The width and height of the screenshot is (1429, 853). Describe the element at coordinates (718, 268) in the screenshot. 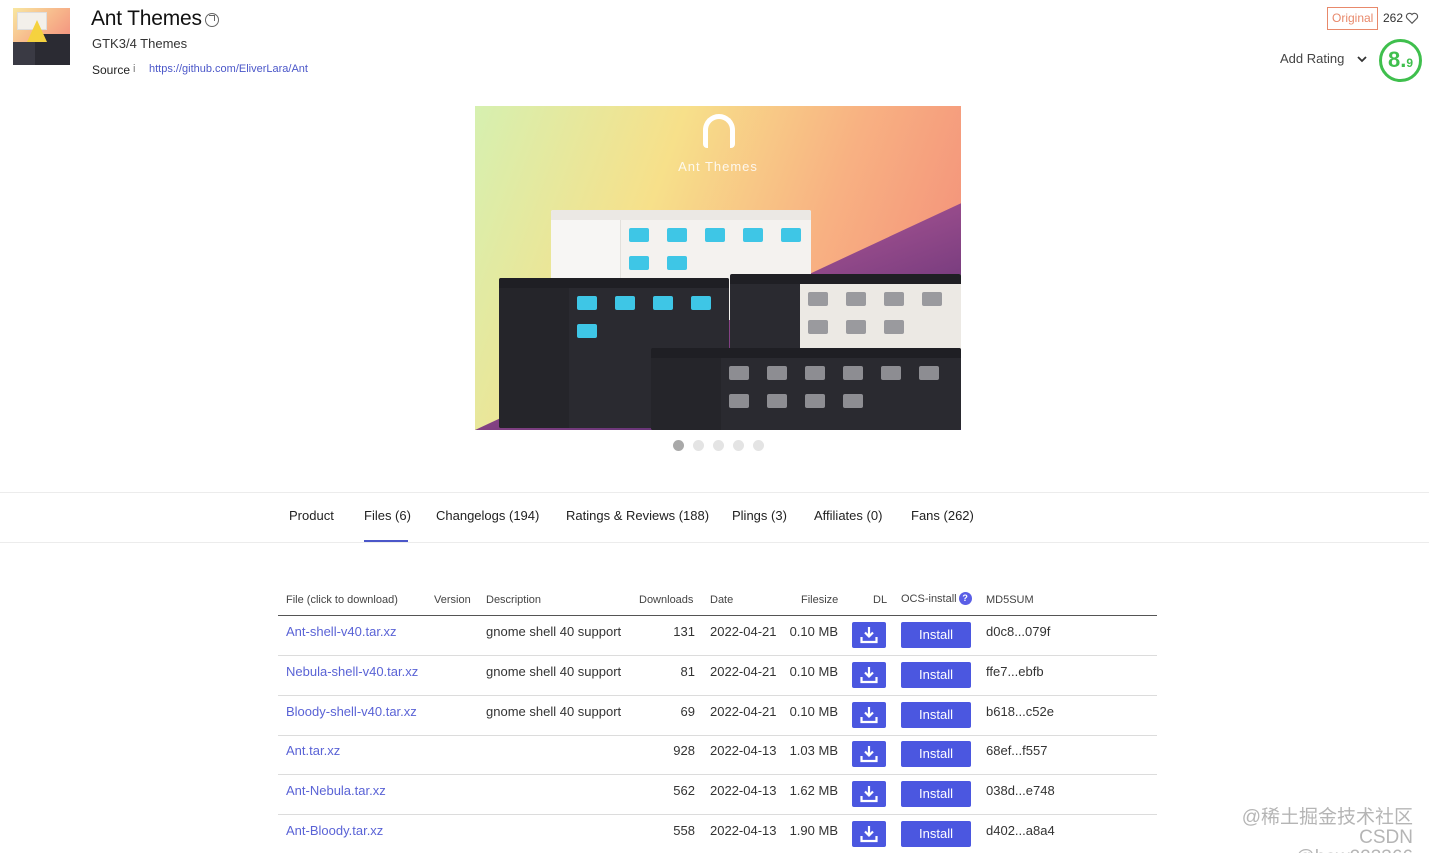

I see `screenshot-carousel-image: Ant Themes` at that location.